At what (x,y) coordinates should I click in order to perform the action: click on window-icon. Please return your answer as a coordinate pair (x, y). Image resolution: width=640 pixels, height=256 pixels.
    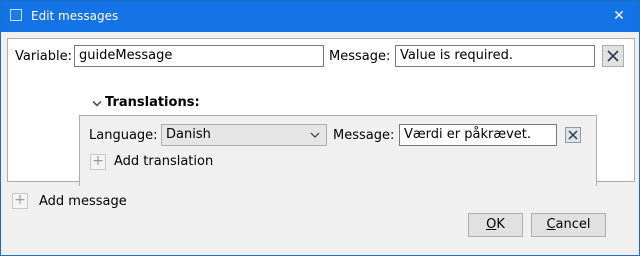
    Looking at the image, I should click on (16, 15).